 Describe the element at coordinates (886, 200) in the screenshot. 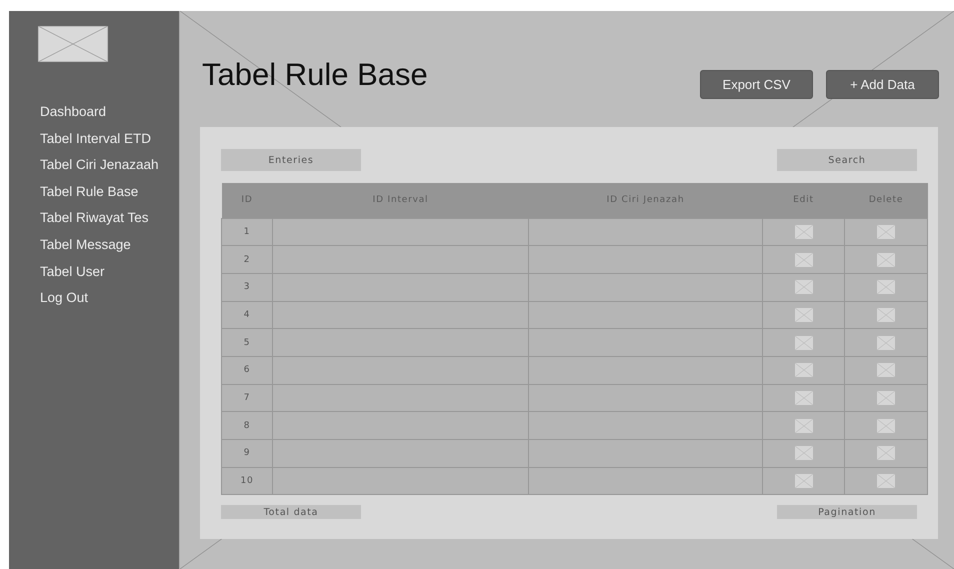

I see `column-header: Delete` at that location.